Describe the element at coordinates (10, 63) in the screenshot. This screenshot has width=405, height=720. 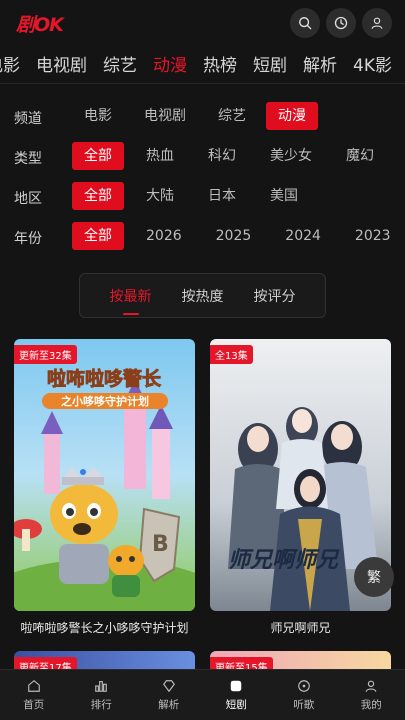
I see `nav-tab: 电影` at that location.